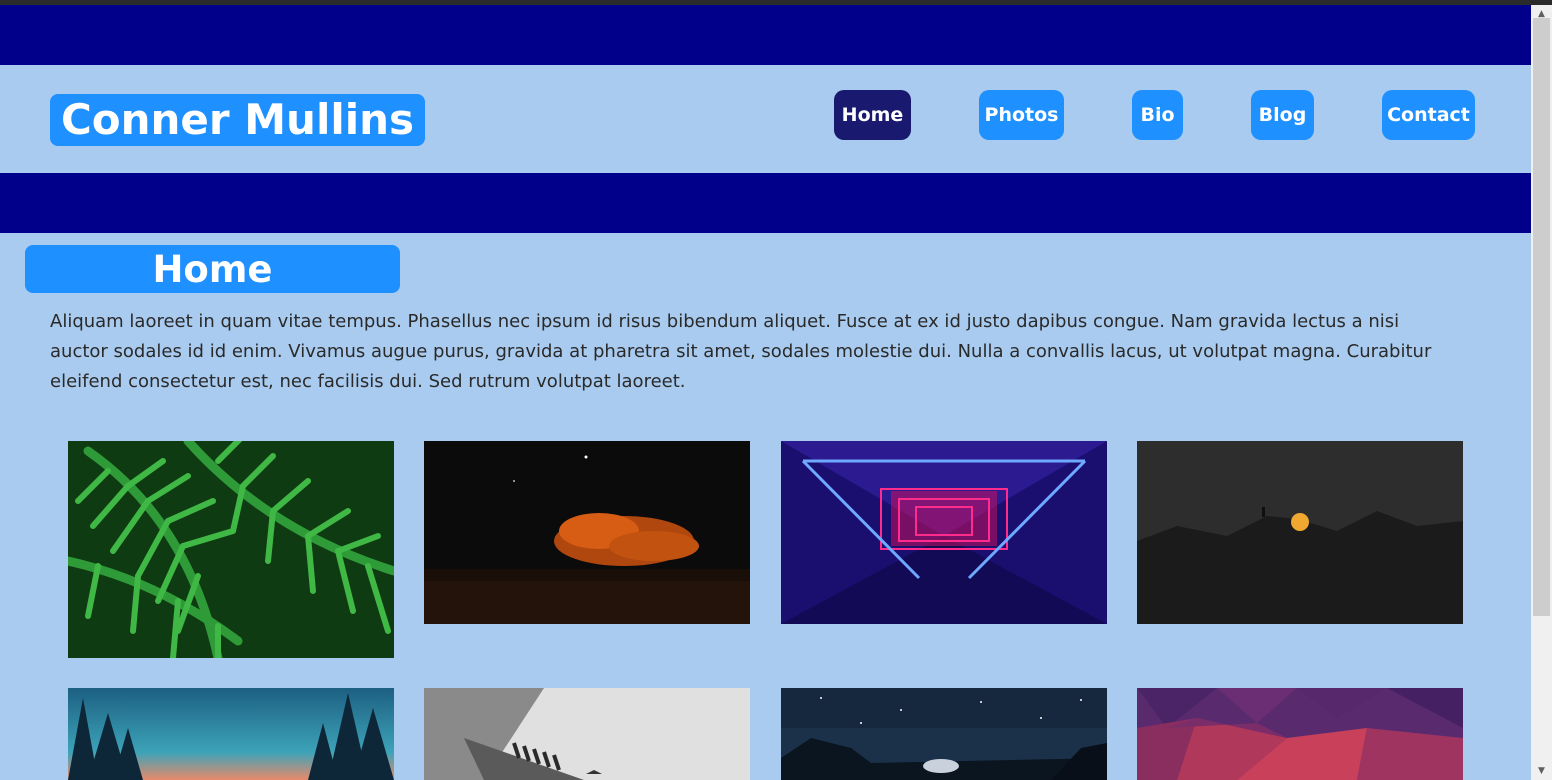 This screenshot has width=1552, height=780. What do you see at coordinates (765, 35) in the screenshot?
I see `top-band` at bounding box center [765, 35].